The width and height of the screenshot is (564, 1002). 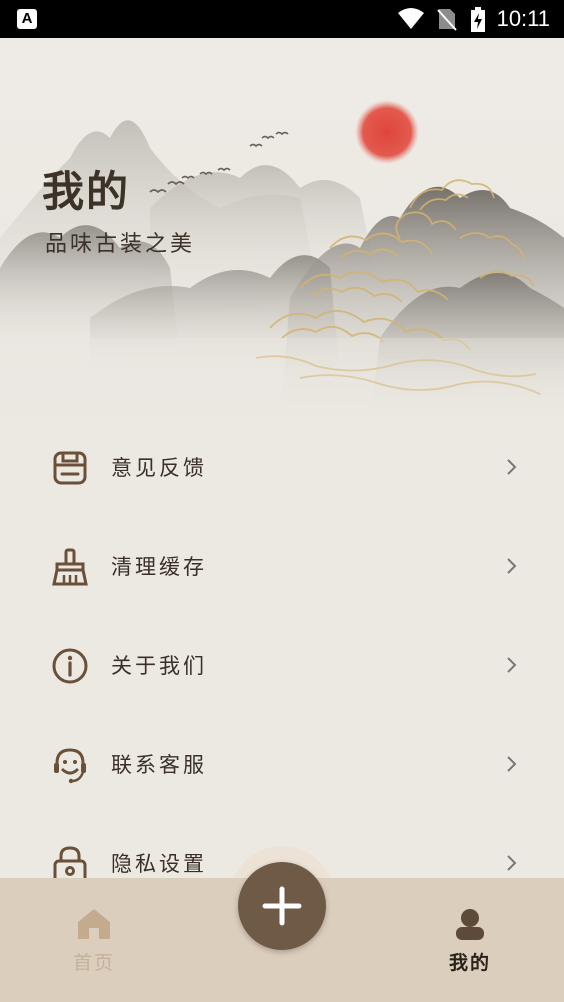 I want to click on page-subtitle: 品味古装之美, so click(x=120, y=244).